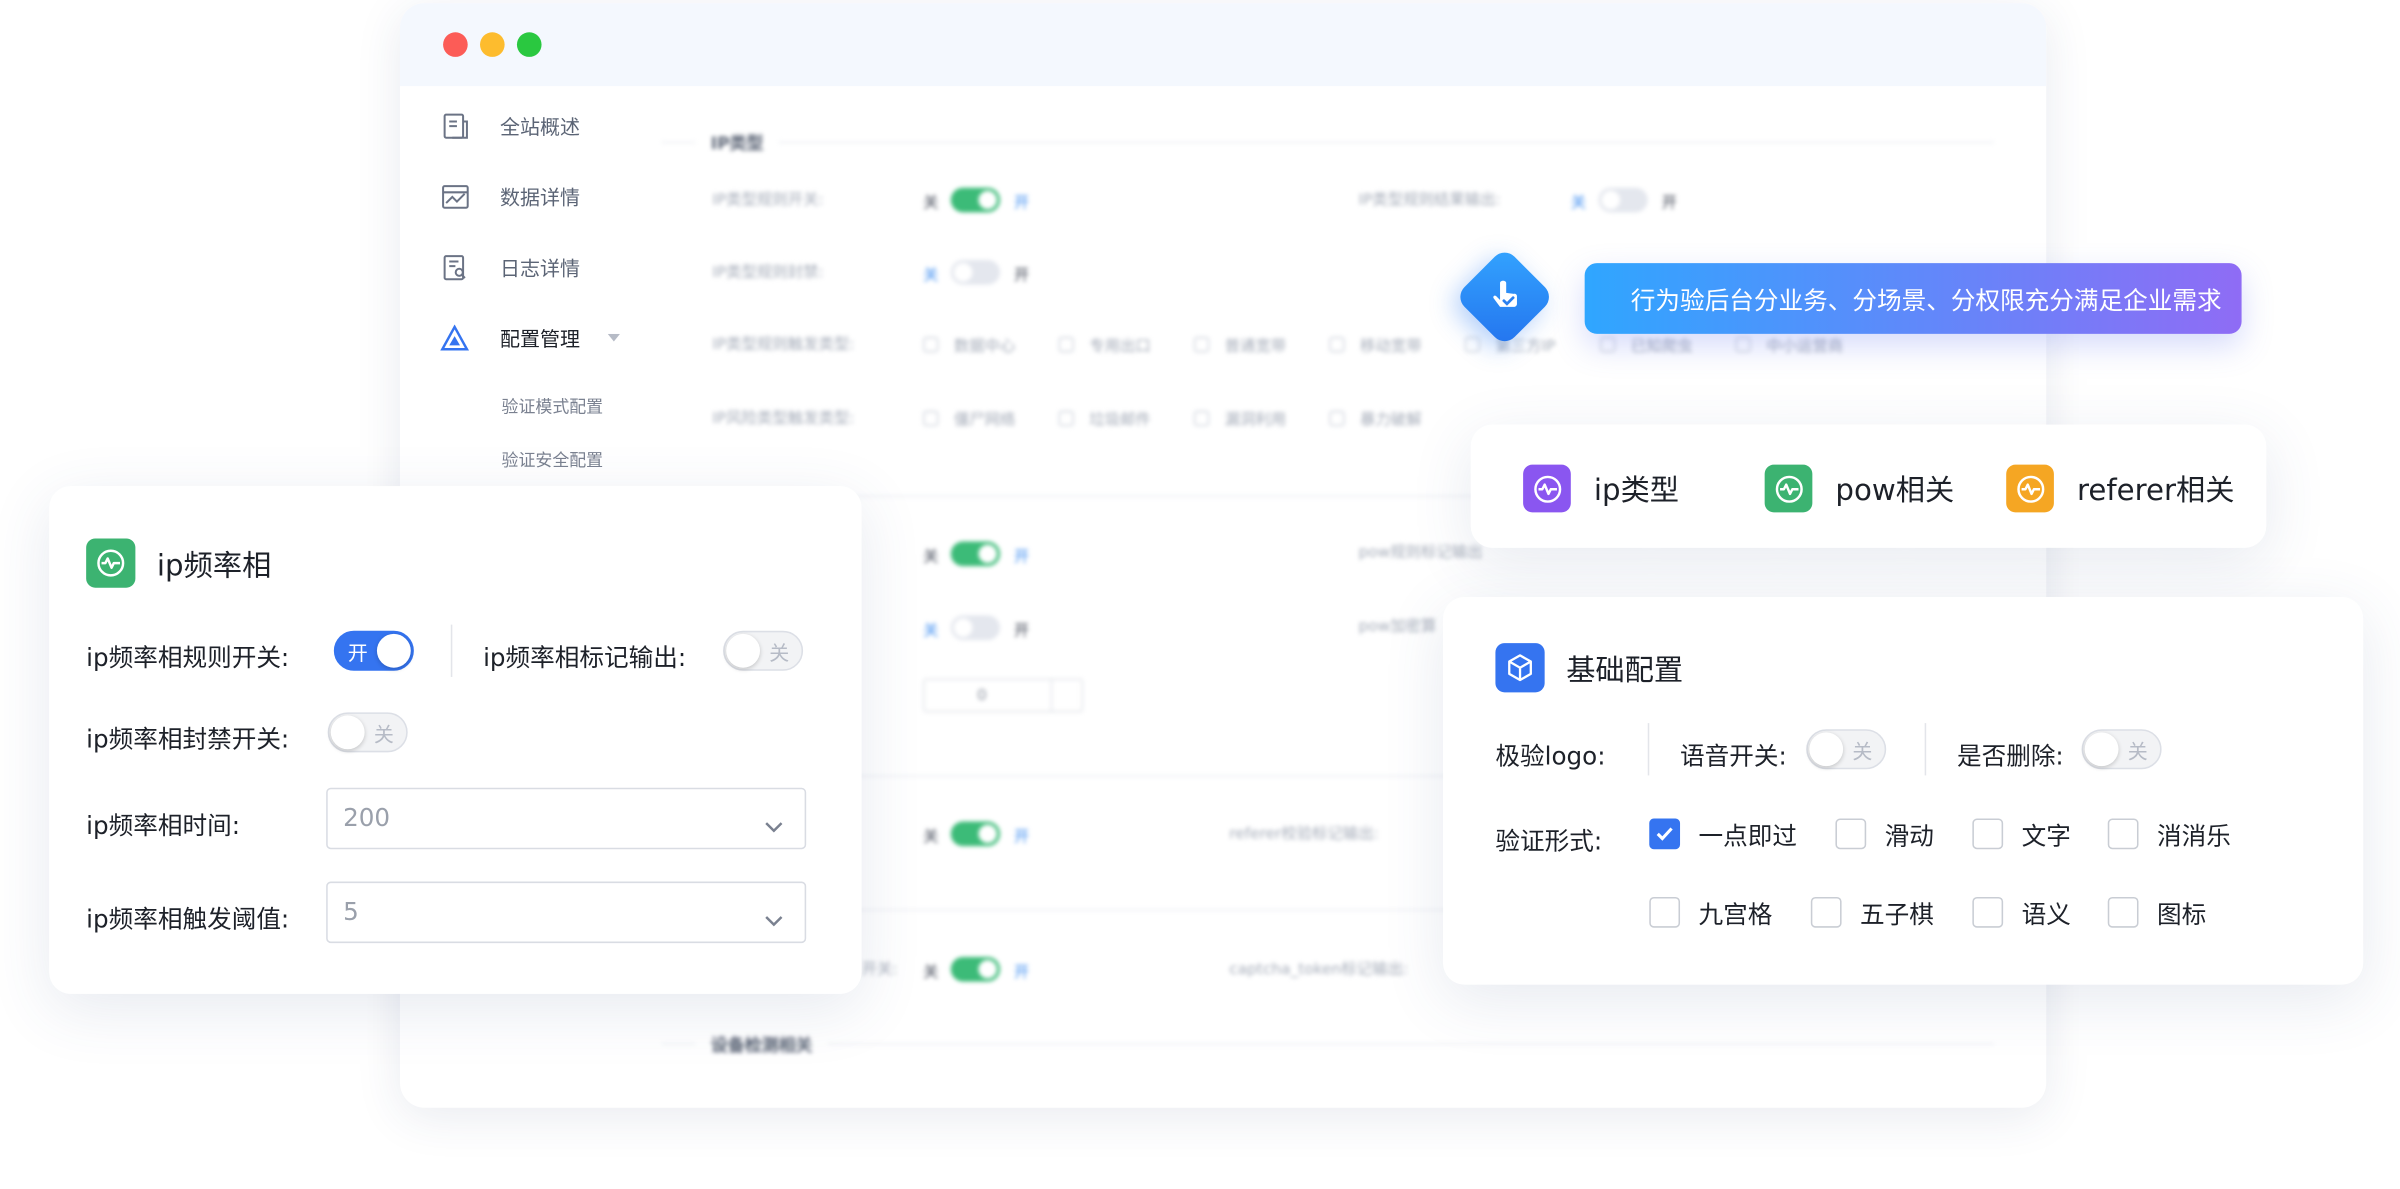 The height and width of the screenshot is (1189, 2400). Describe the element at coordinates (351, 911) in the screenshot. I see `select-value: 5` at that location.